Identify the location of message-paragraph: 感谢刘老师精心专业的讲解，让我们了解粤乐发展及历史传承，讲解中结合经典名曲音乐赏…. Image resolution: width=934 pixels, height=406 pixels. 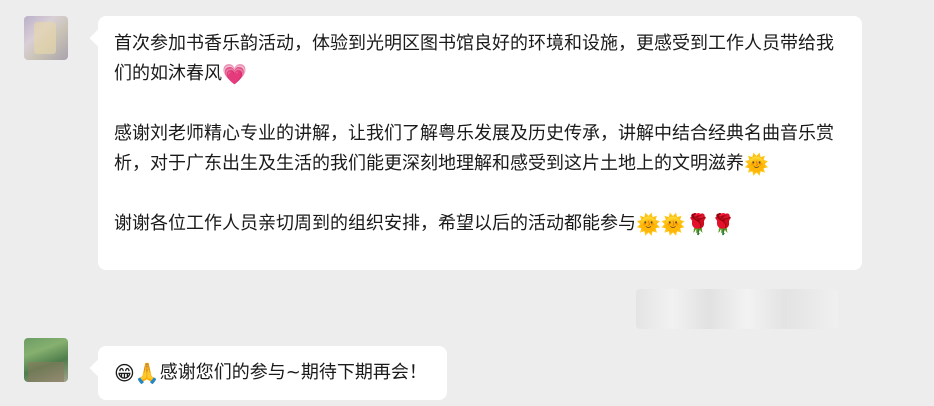
(480, 149).